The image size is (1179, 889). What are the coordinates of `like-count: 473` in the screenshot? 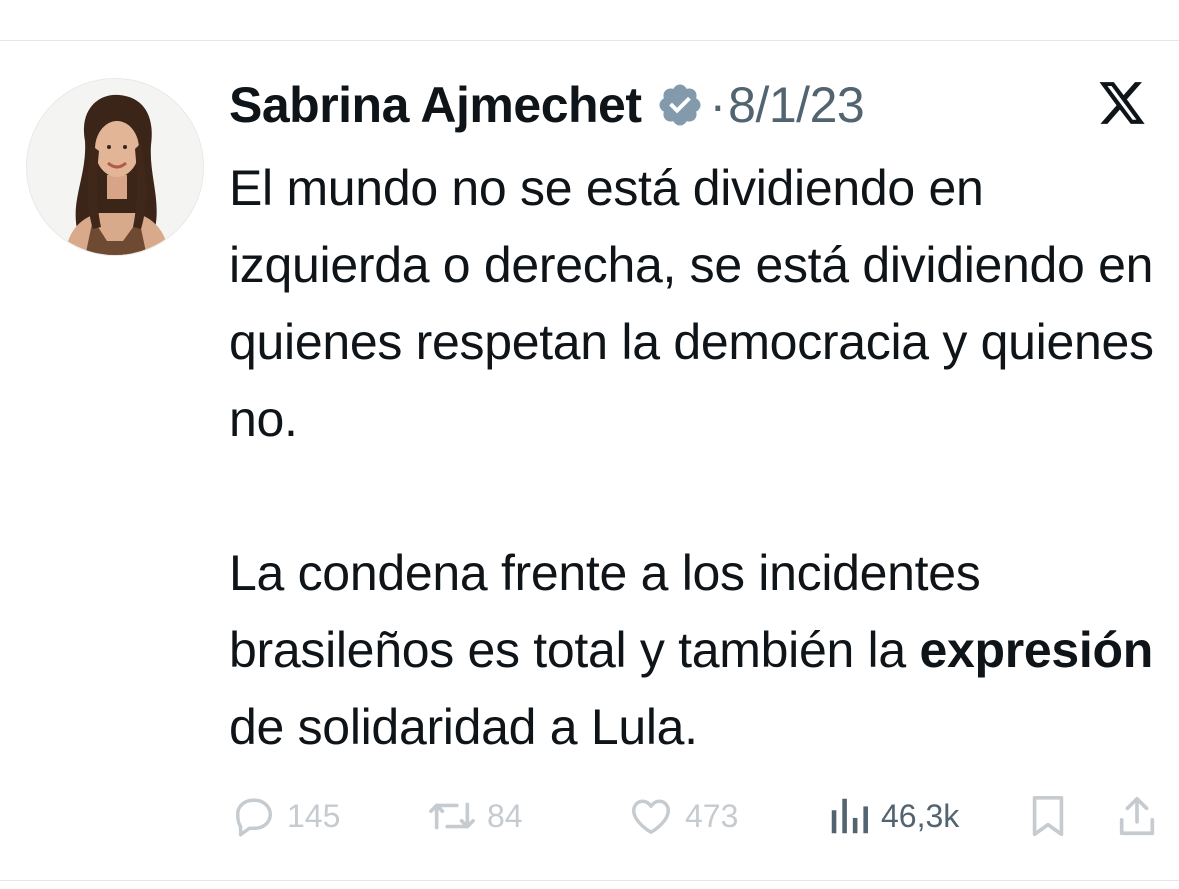 It's located at (712, 815).